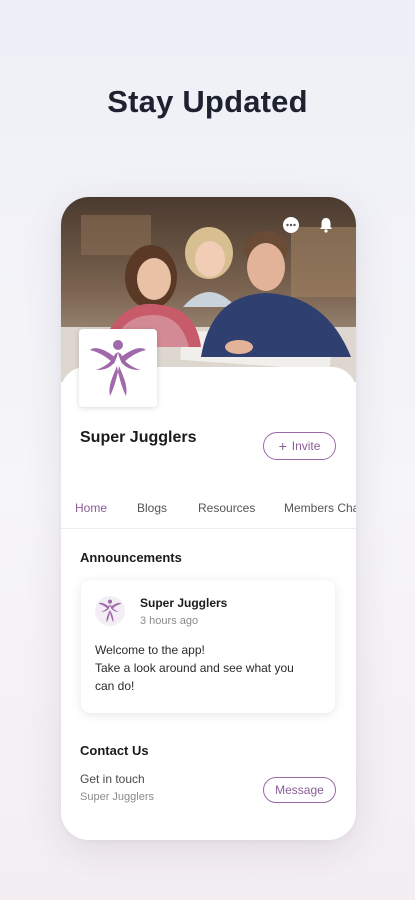  I want to click on group-logo, so click(118, 368).